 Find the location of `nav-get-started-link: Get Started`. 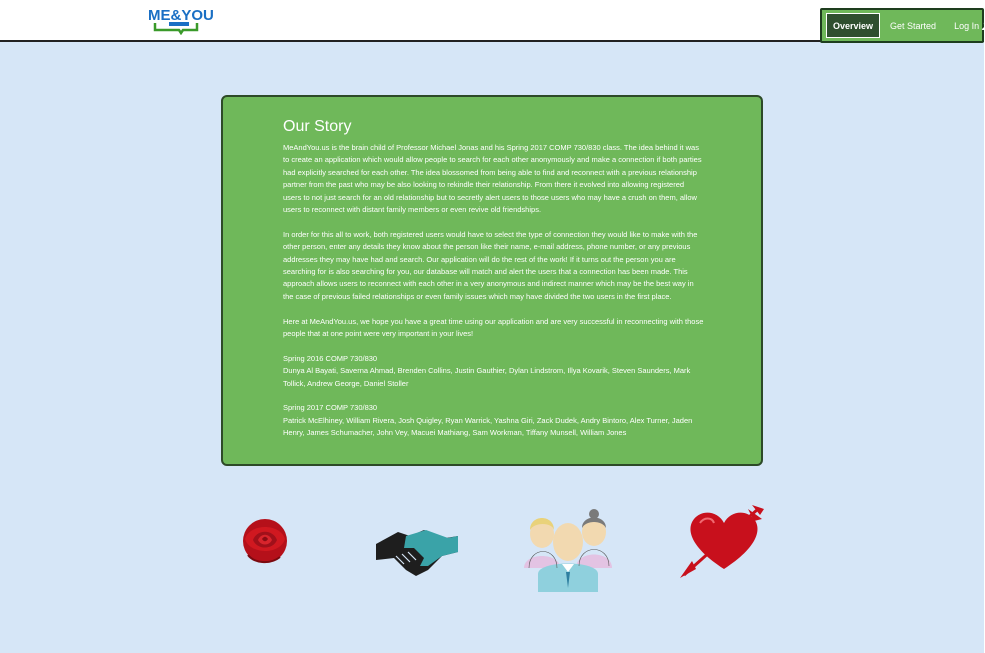

nav-get-started-link: Get Started is located at coordinates (913, 26).